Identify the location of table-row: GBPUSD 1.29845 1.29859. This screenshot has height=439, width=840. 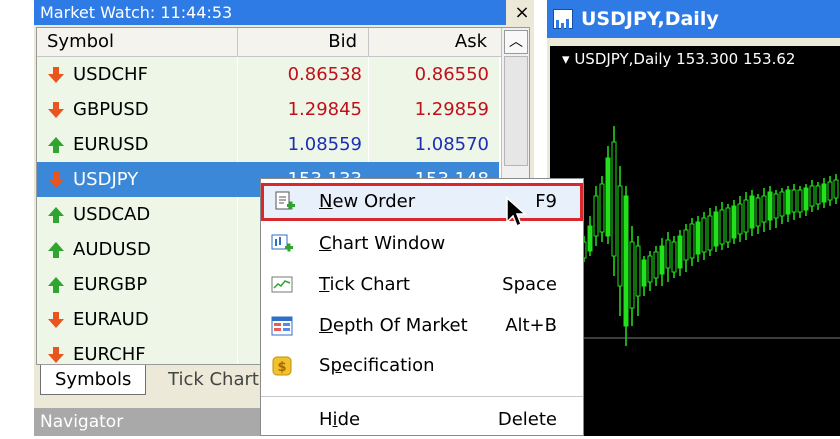
(268, 109).